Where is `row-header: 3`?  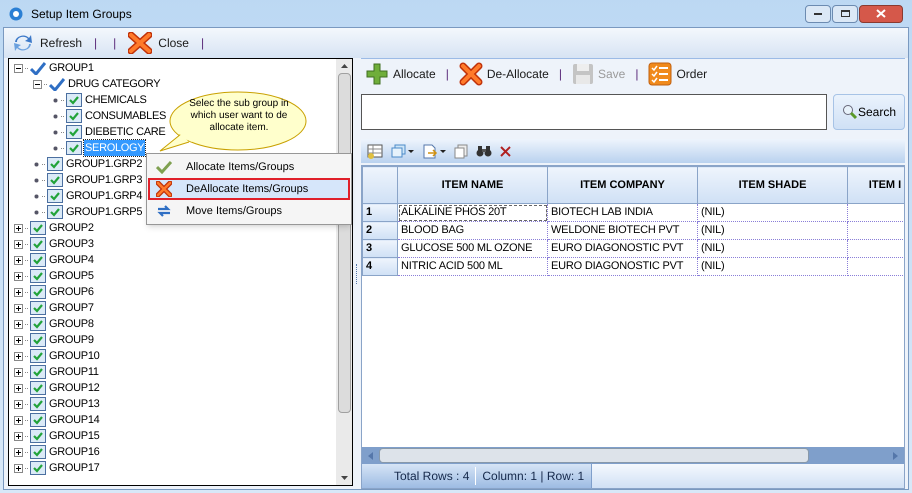 row-header: 3 is located at coordinates (380, 249).